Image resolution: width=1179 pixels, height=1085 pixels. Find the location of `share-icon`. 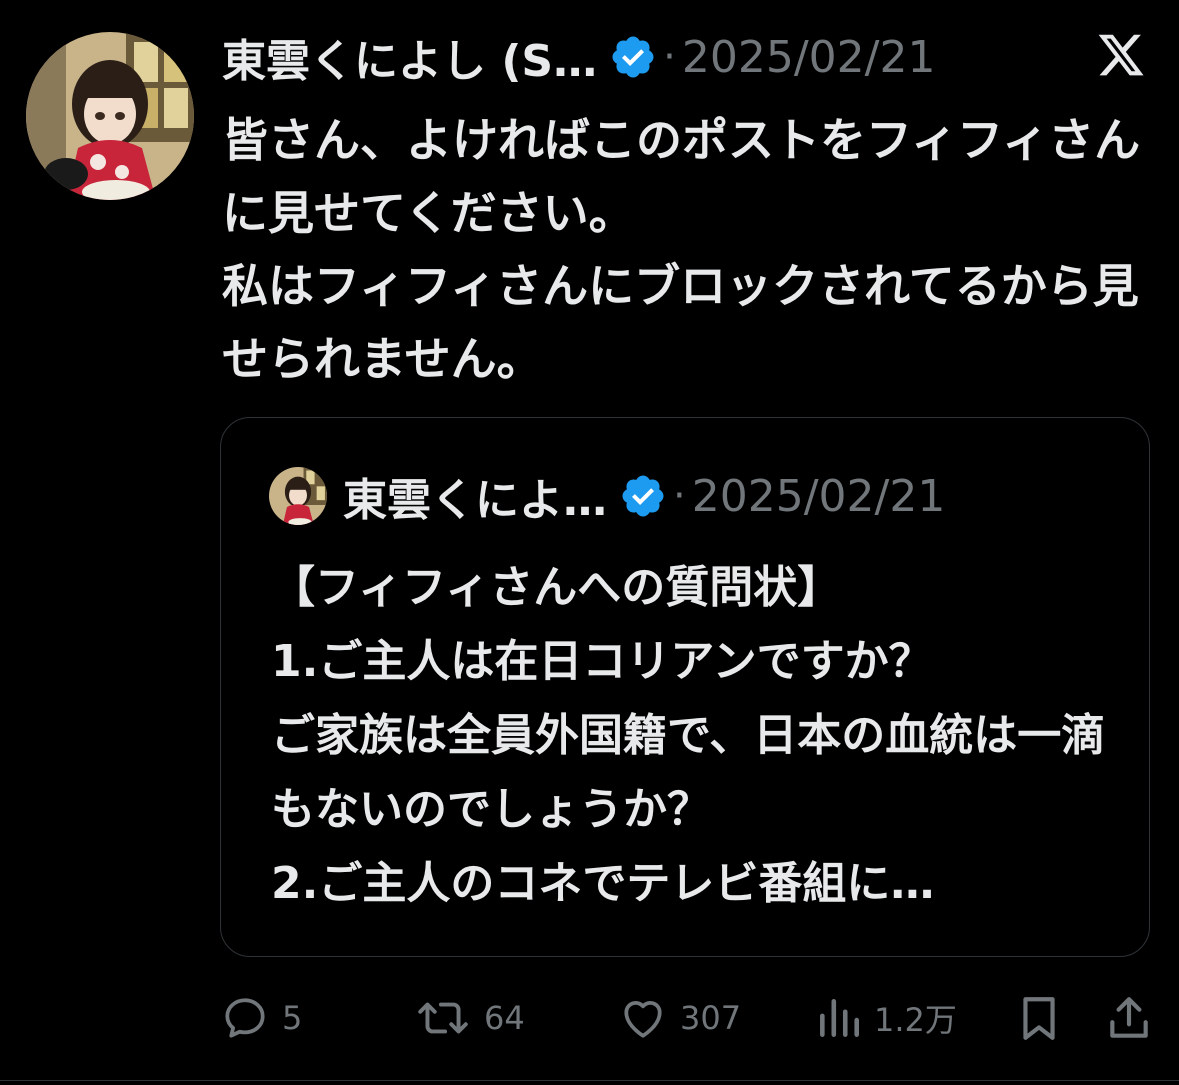

share-icon is located at coordinates (1129, 1017).